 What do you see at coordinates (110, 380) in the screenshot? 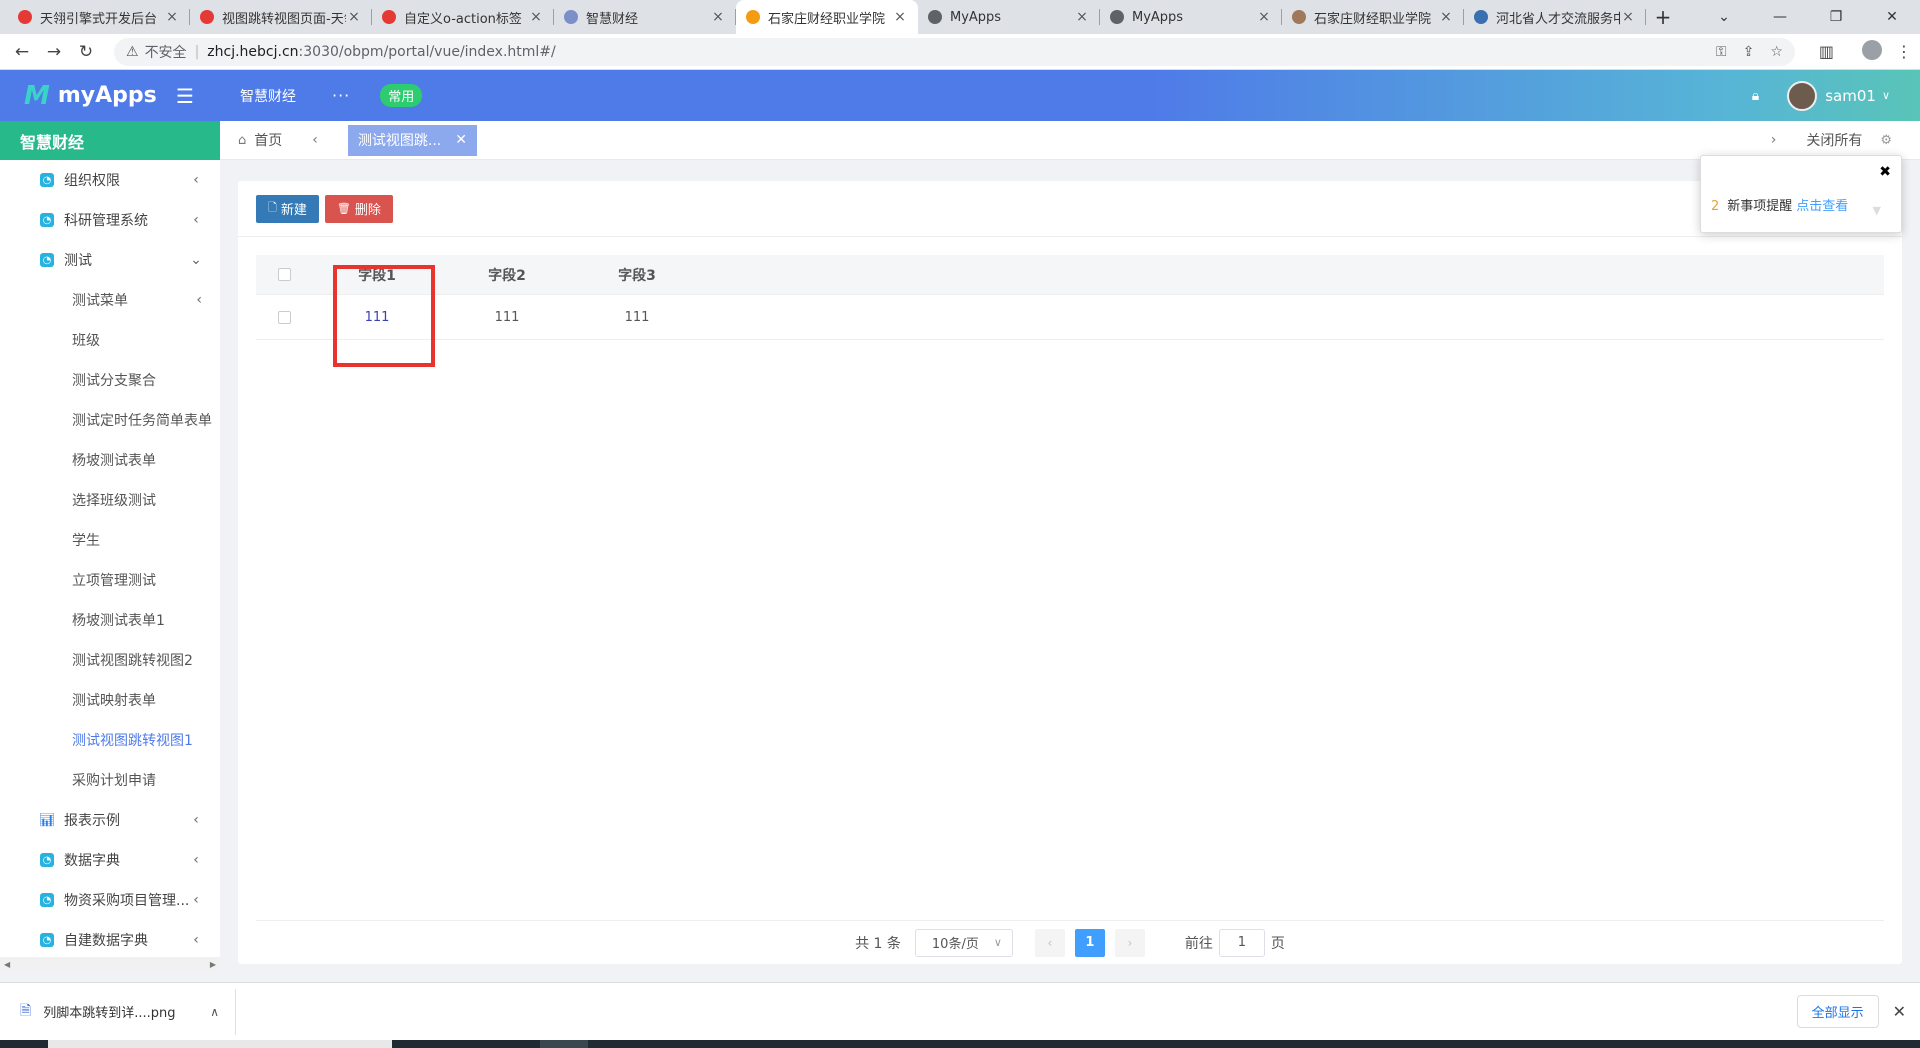
I see `sidebar-subitem: 测试分支聚合` at bounding box center [110, 380].